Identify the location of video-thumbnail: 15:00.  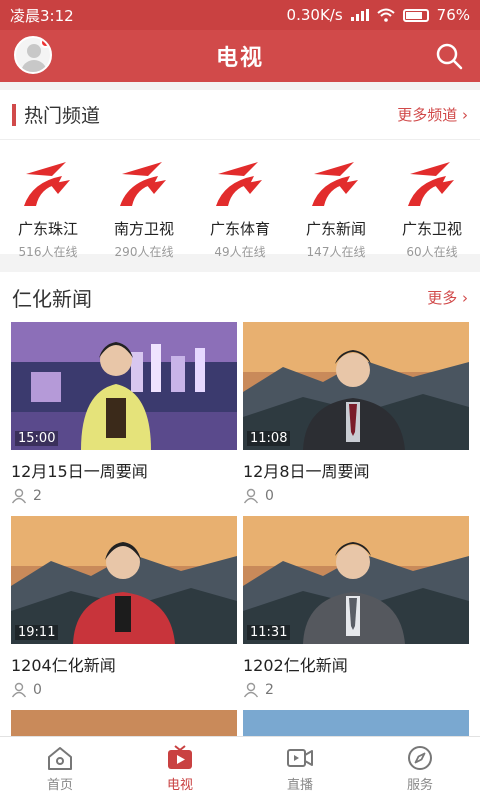
(124, 386).